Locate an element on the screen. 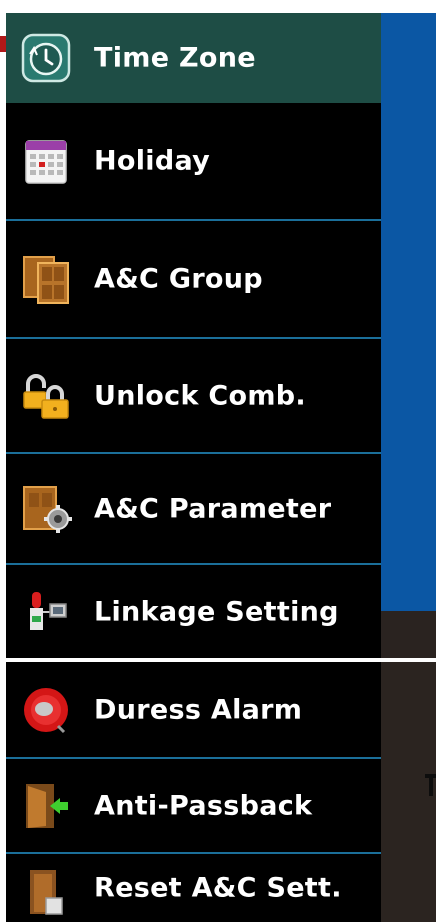 The width and height of the screenshot is (436, 922). door-gear-icon is located at coordinates (46, 509).